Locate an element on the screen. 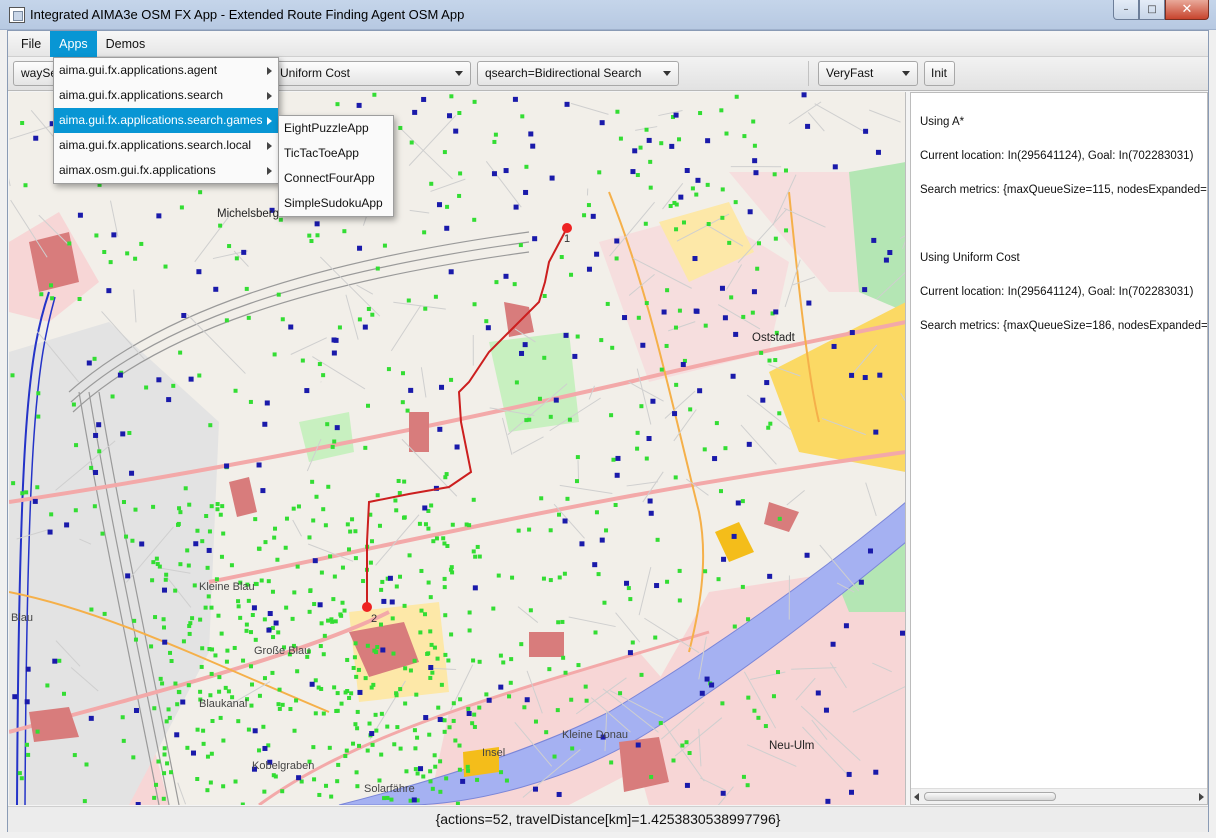  menu-demos: Demos is located at coordinates (126, 44).